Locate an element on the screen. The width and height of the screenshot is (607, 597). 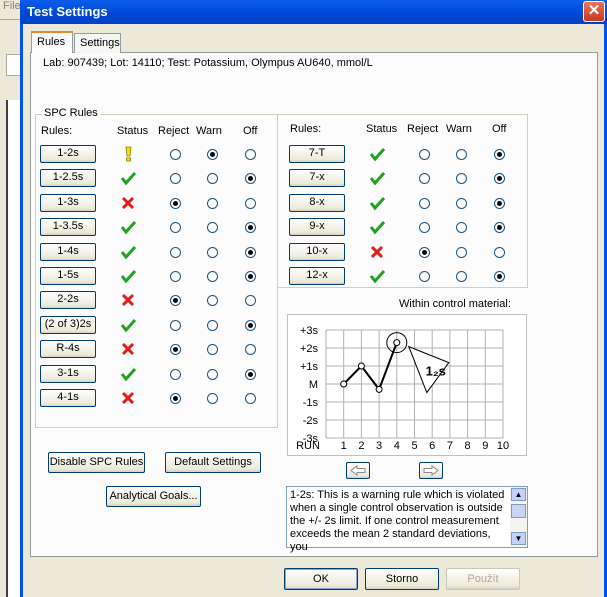
background-menu: File is located at coordinates (12, 6).